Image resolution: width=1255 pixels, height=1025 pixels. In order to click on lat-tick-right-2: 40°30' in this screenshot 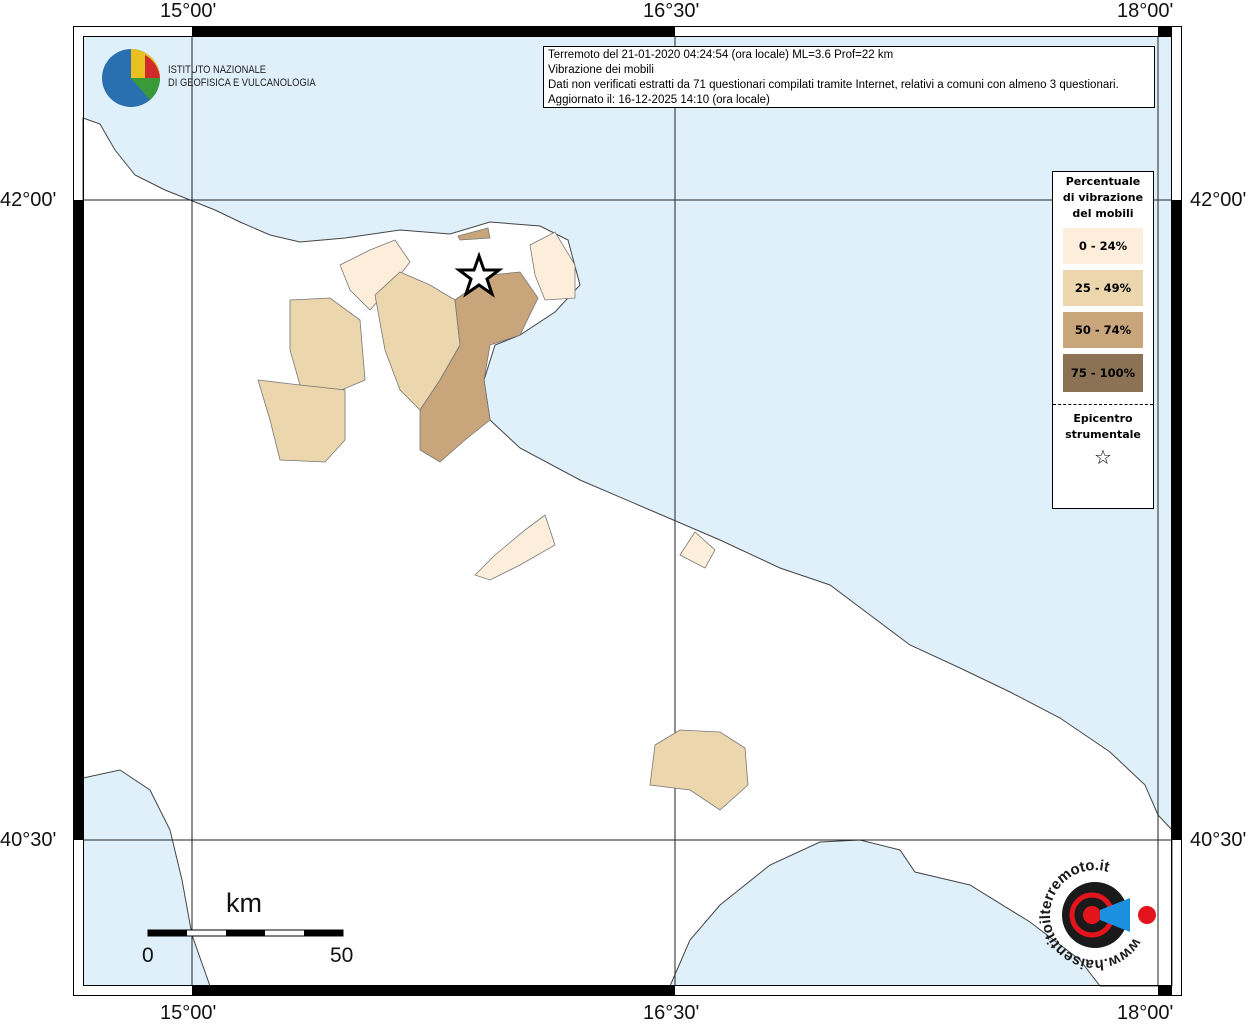, I will do `click(1218, 840)`.